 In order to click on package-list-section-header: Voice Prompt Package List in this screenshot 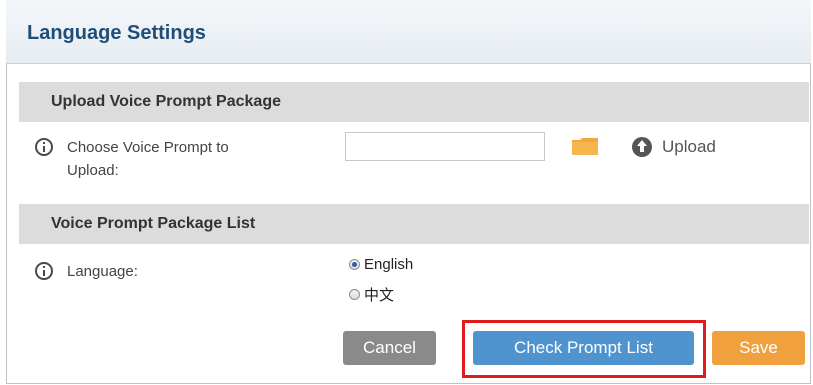, I will do `click(414, 224)`.